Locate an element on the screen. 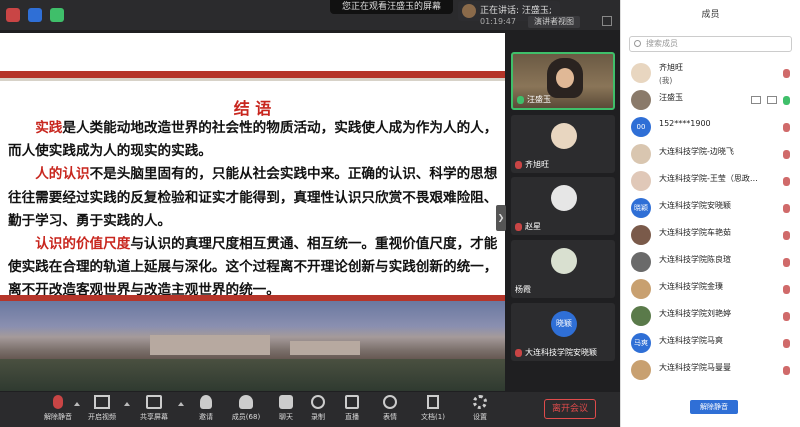 This screenshot has height=427, width=800. water-shape is located at coordinates (252, 375).